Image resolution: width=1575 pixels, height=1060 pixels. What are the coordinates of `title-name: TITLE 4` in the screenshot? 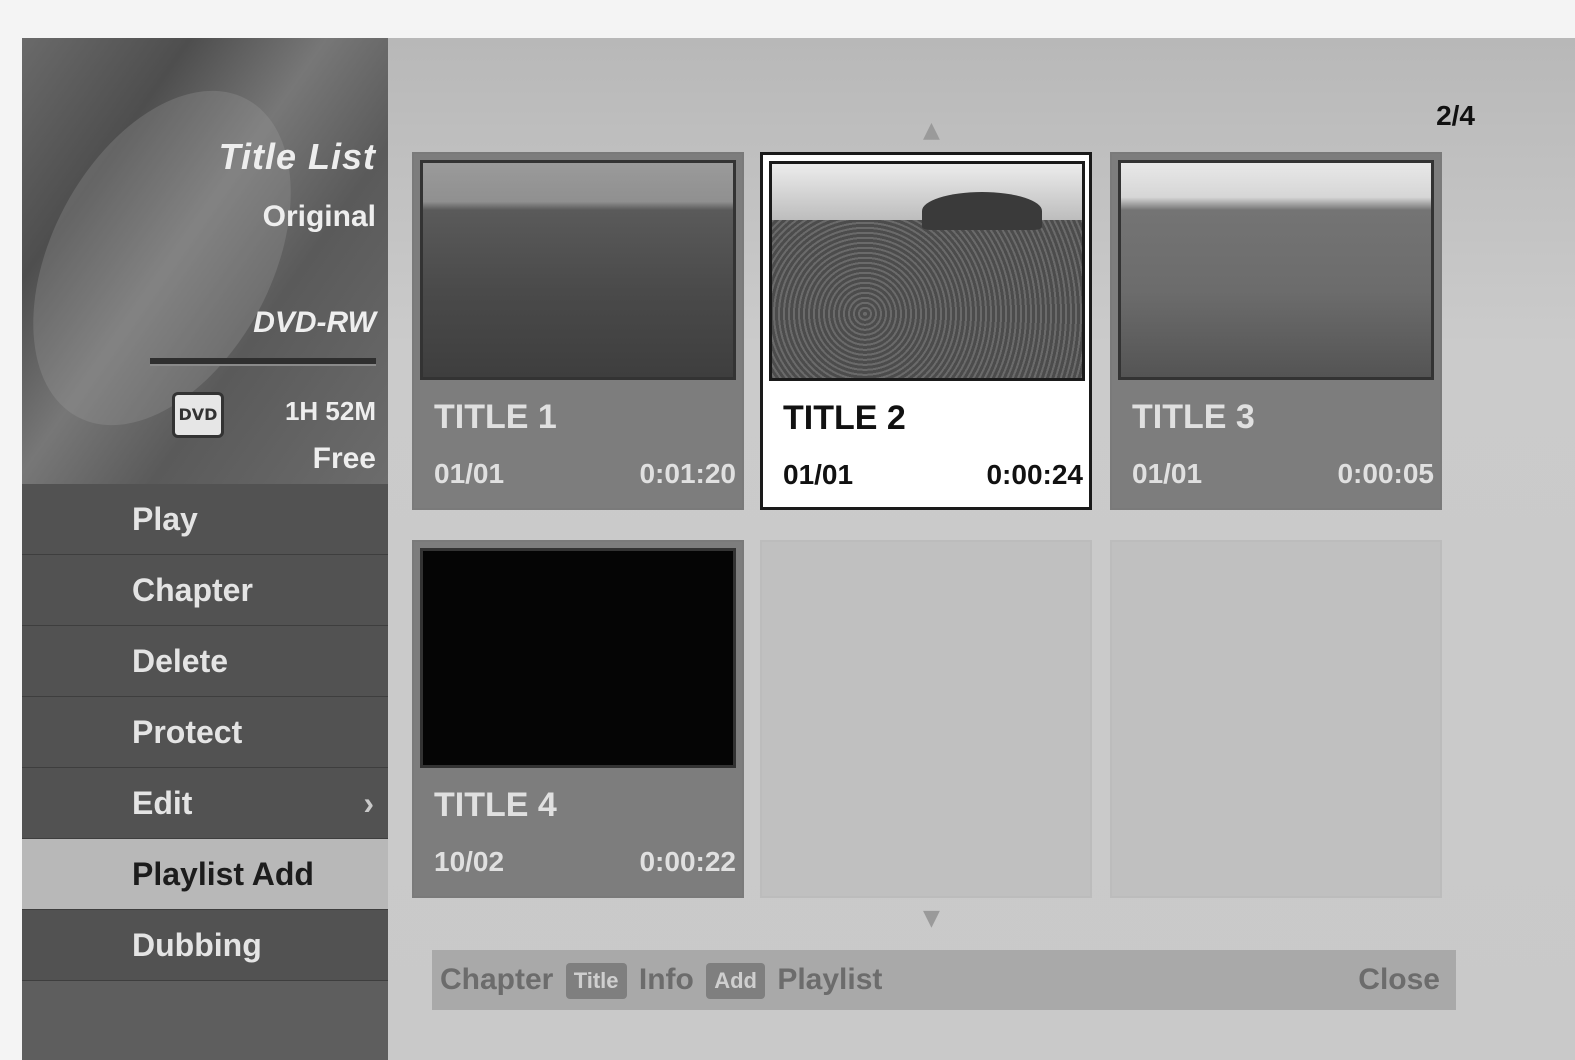 It's located at (495, 805).